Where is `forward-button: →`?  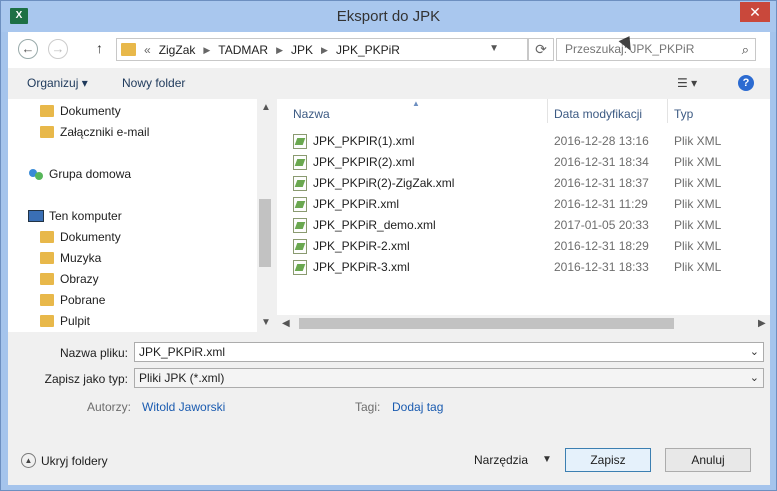
forward-button: → is located at coordinates (58, 49).